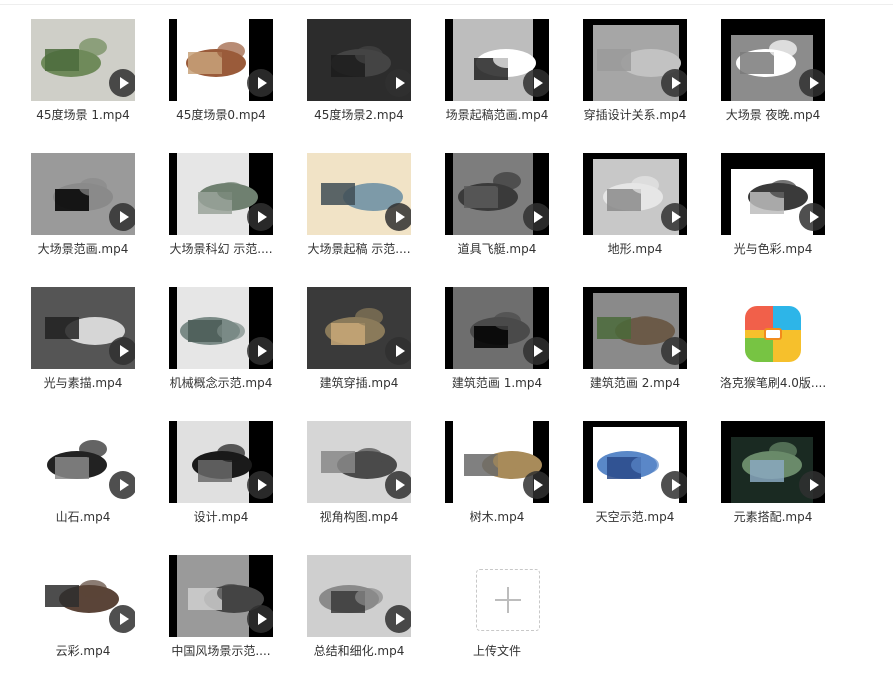  I want to click on file-name: 建筑范画 1.mp4, so click(497, 383).